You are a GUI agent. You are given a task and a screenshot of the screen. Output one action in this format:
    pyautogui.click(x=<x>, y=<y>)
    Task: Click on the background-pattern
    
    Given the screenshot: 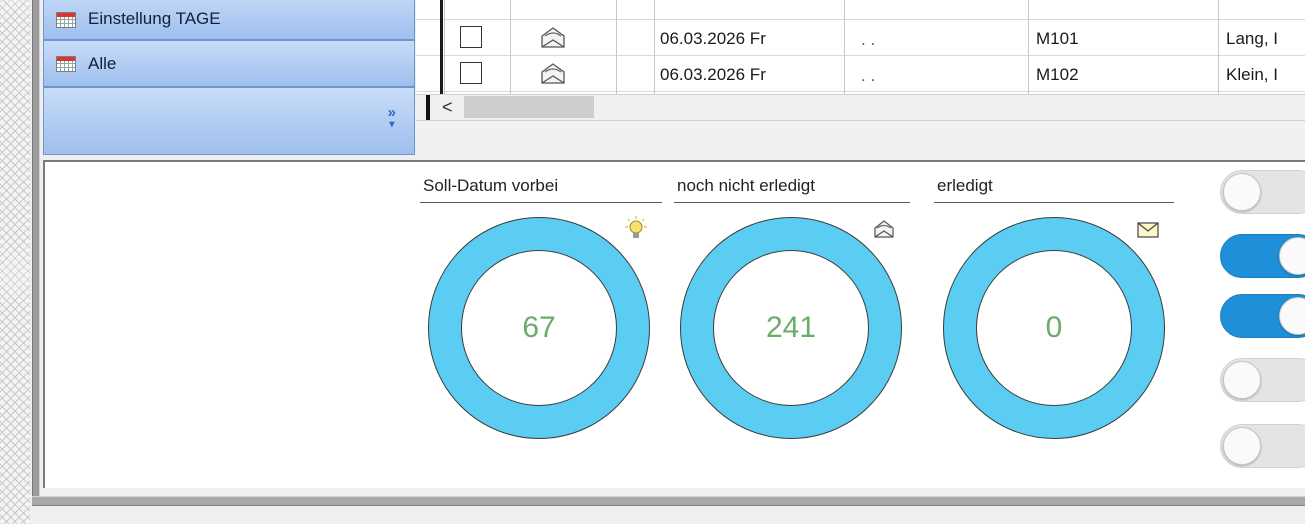 What is the action you would take?
    pyautogui.click(x=15, y=262)
    